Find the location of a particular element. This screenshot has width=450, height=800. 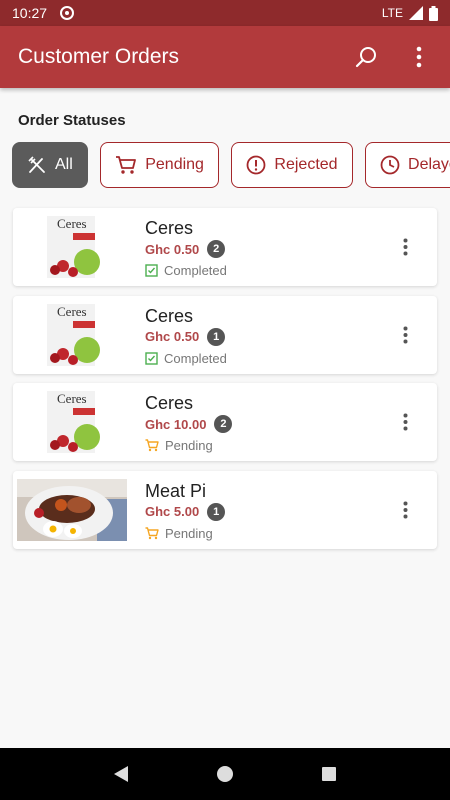

status-time: 10:27 is located at coordinates (30, 13).